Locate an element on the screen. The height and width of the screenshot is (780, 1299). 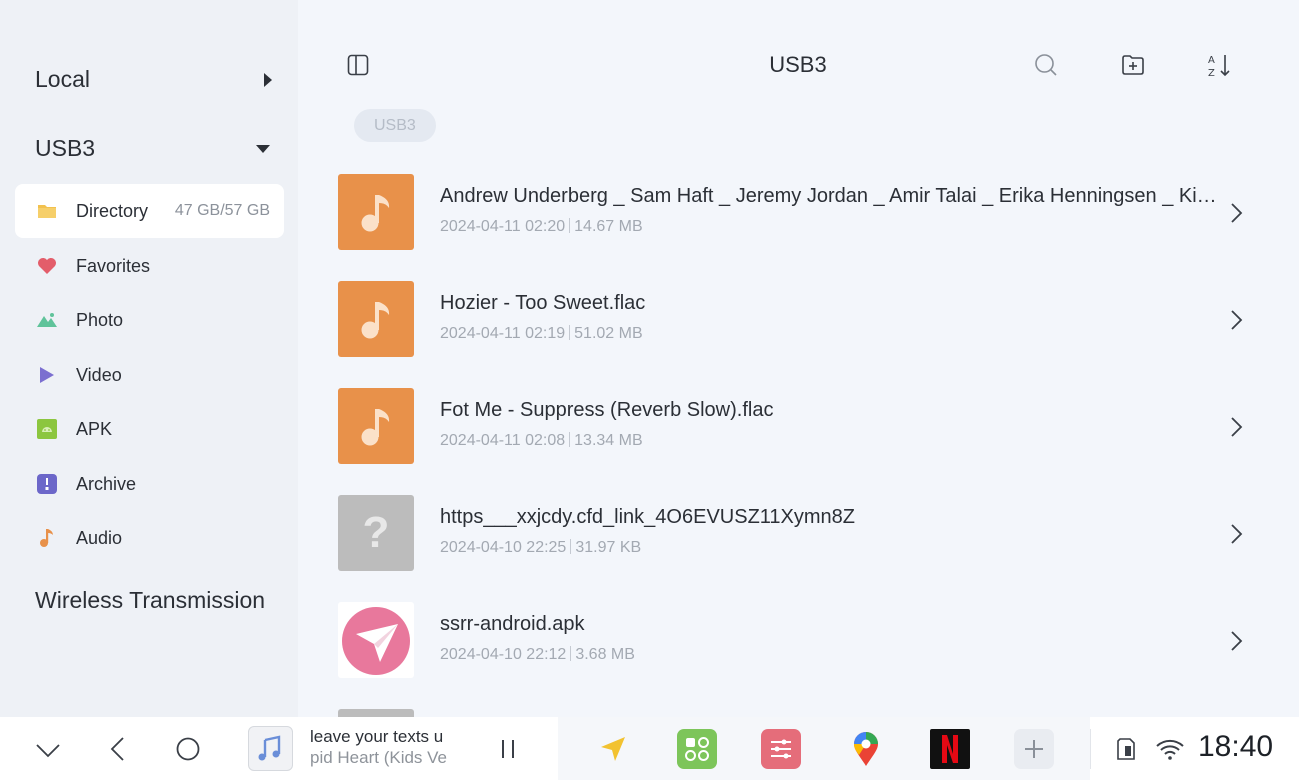
expand-arrow-icon is located at coordinates (268, 79).